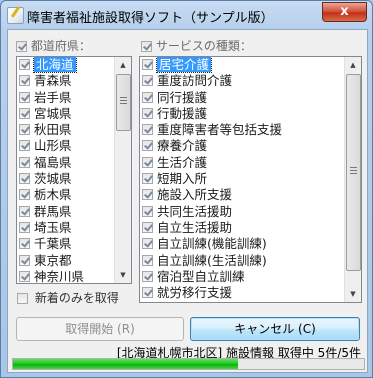 Image resolution: width=373 pixels, height=378 pixels. Describe the element at coordinates (125, 364) in the screenshot. I see `progress-fill` at that location.